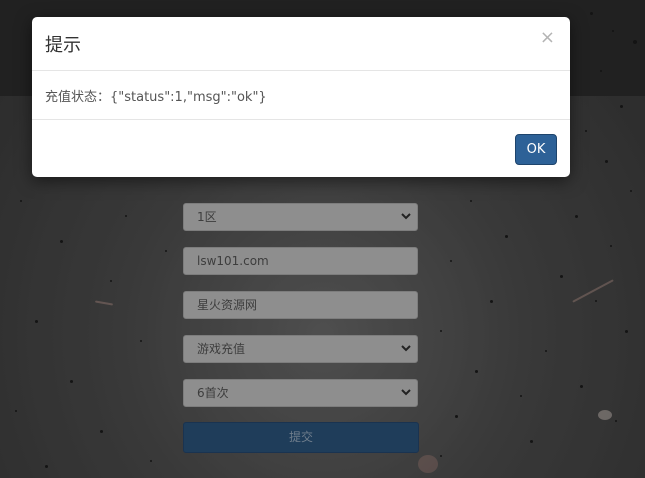  What do you see at coordinates (213, 393) in the screenshot?
I see `amount-select-value: 6首次` at bounding box center [213, 393].